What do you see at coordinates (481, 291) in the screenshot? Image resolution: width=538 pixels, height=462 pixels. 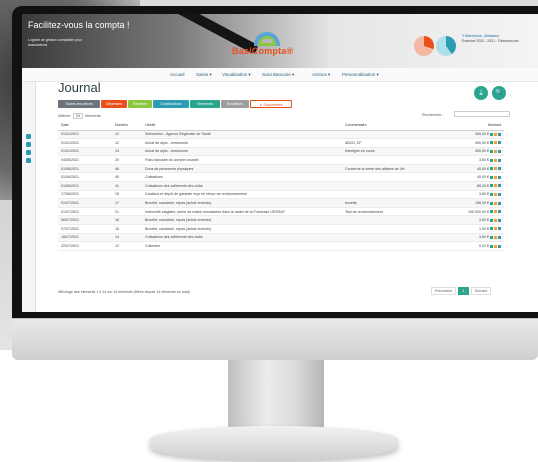 I see `pagination-next: Suivant` at bounding box center [481, 291].